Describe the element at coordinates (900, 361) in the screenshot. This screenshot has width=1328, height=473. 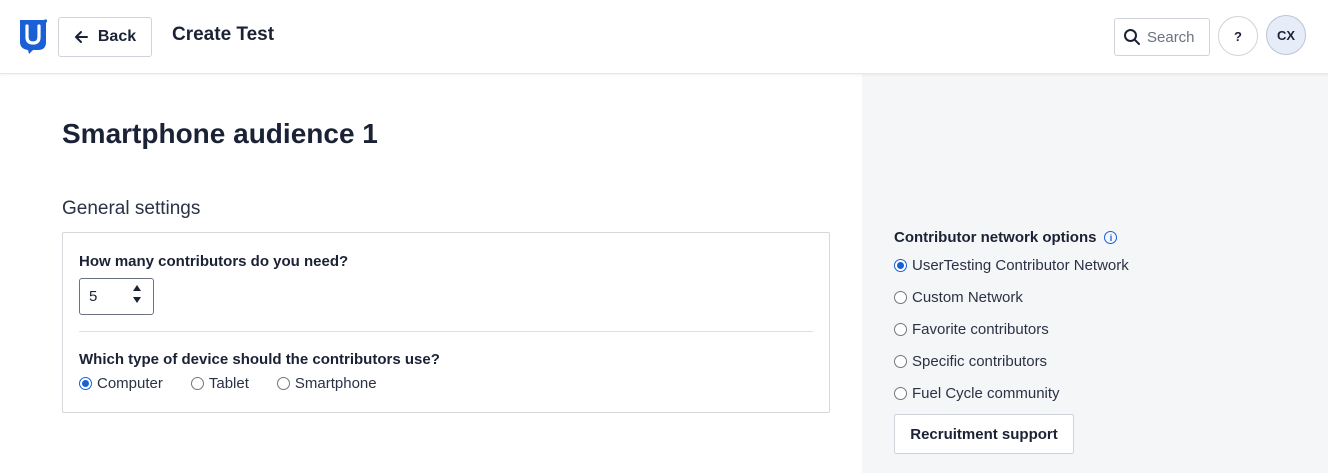
I see `radio-specific` at that location.